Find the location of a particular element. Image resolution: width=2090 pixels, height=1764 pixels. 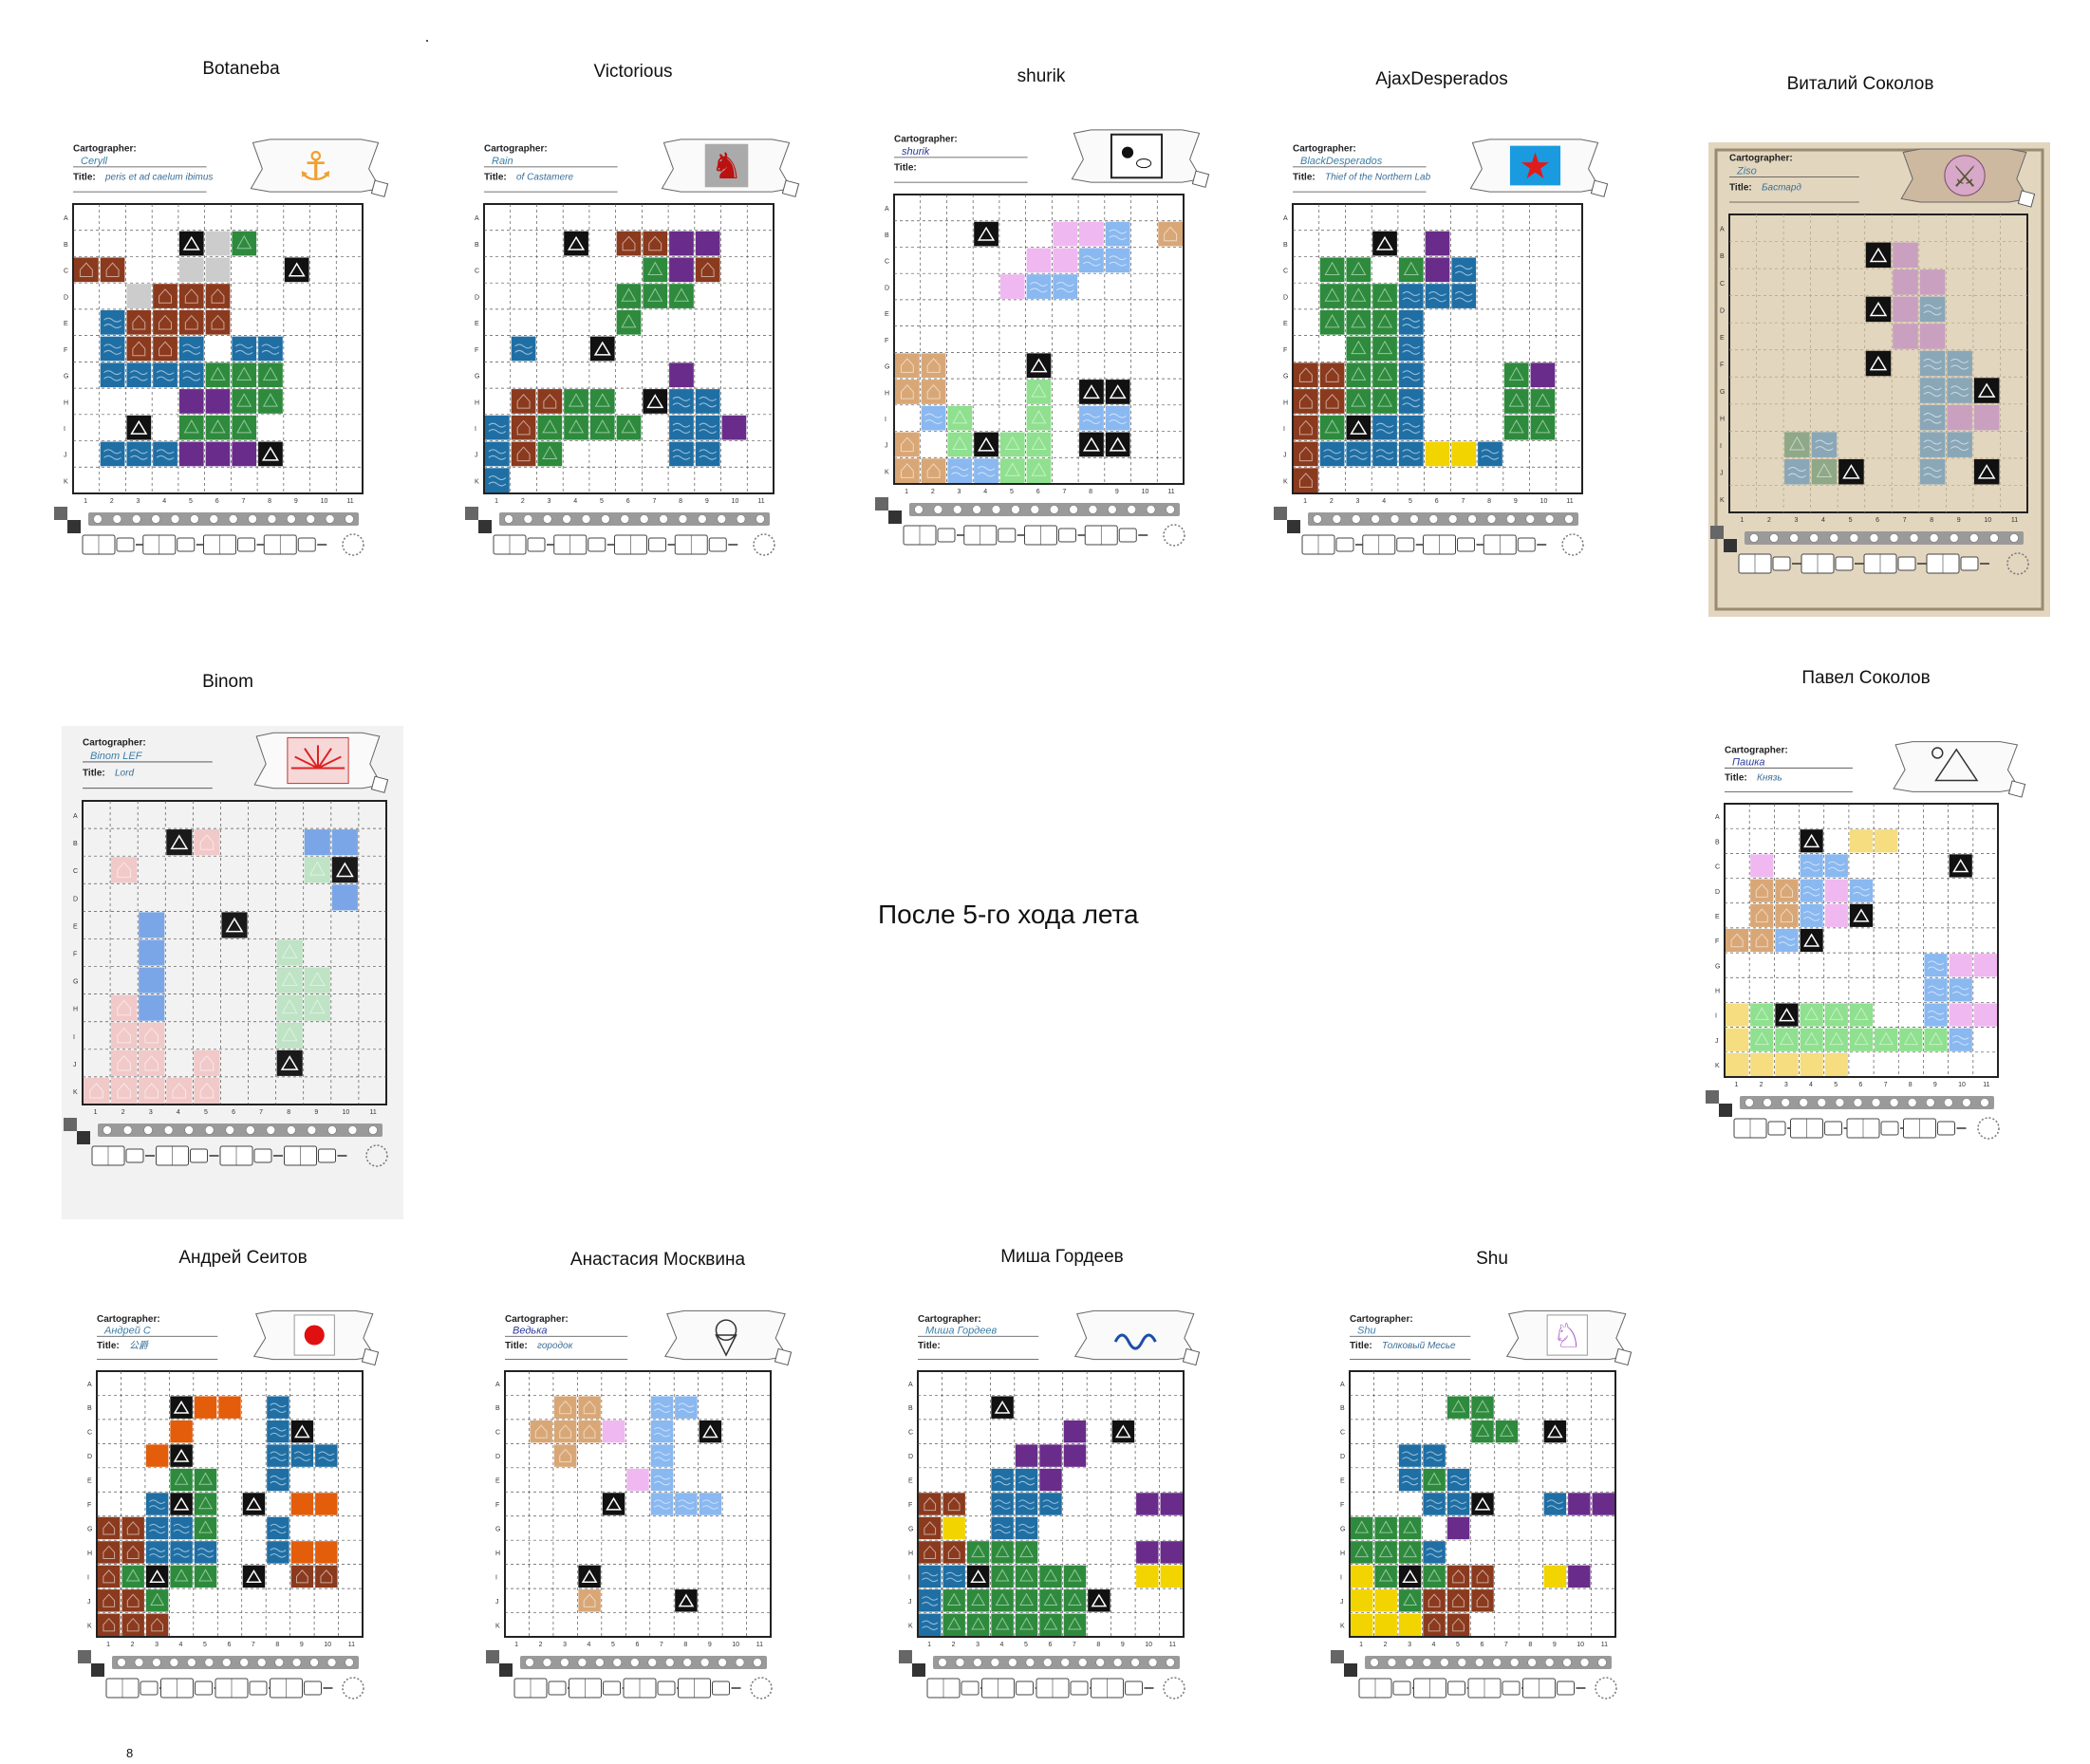

player-6-title-value: Lord is located at coordinates (124, 774).